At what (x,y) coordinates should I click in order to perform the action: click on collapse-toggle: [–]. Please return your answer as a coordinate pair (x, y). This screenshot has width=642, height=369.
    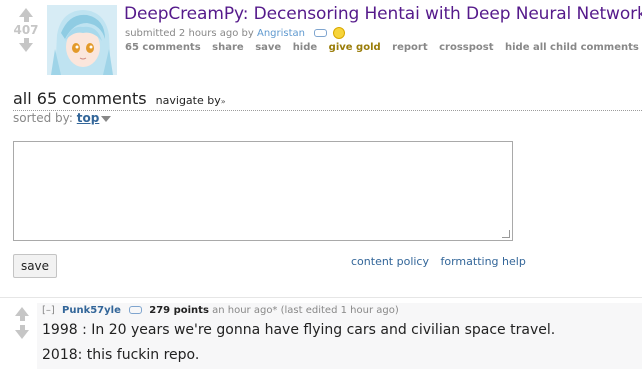
    Looking at the image, I should click on (48, 310).